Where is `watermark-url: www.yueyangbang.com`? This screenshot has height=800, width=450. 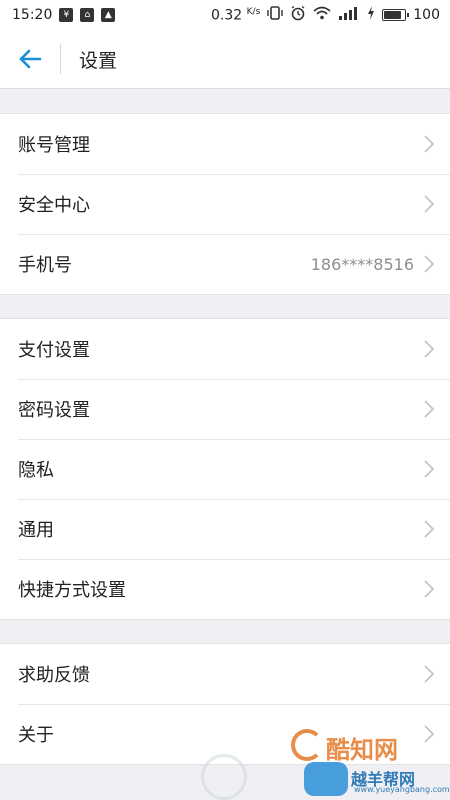 watermark-url: www.yueyangbang.com is located at coordinates (402, 789).